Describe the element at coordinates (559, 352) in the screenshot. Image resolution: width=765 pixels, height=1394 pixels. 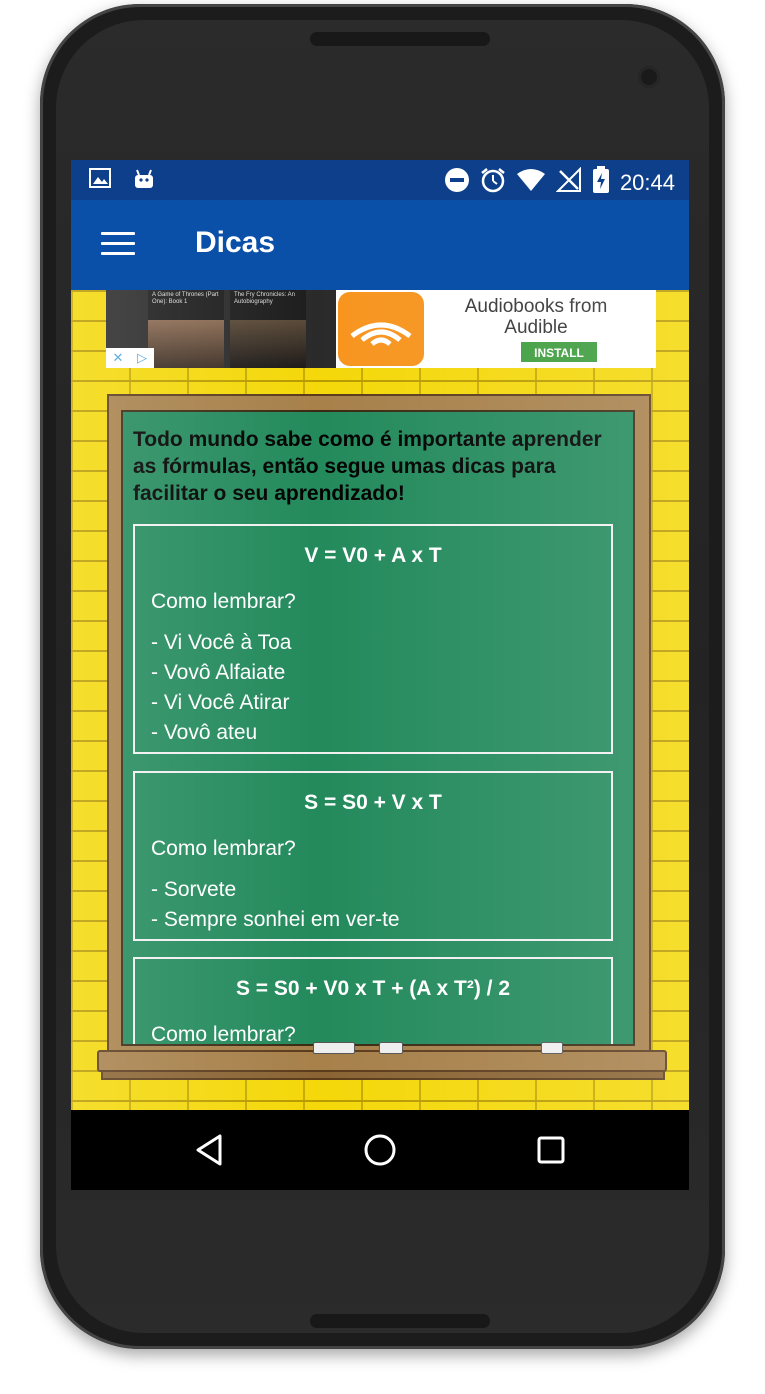
I see `install-button: INSTALL` at that location.